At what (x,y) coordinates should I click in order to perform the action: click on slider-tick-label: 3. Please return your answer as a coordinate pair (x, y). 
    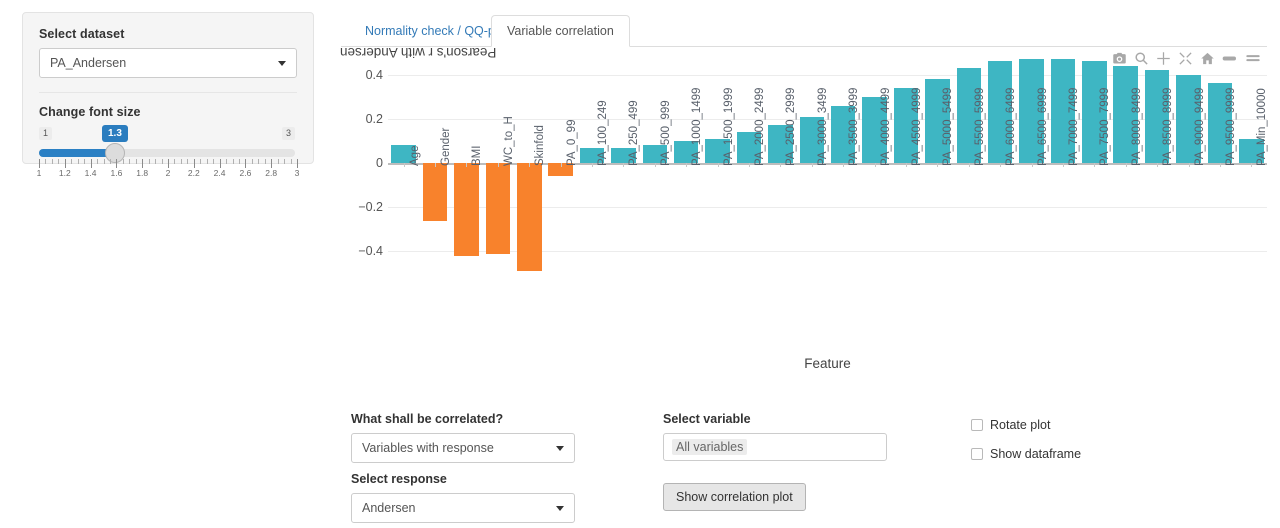
    Looking at the image, I should click on (297, 173).